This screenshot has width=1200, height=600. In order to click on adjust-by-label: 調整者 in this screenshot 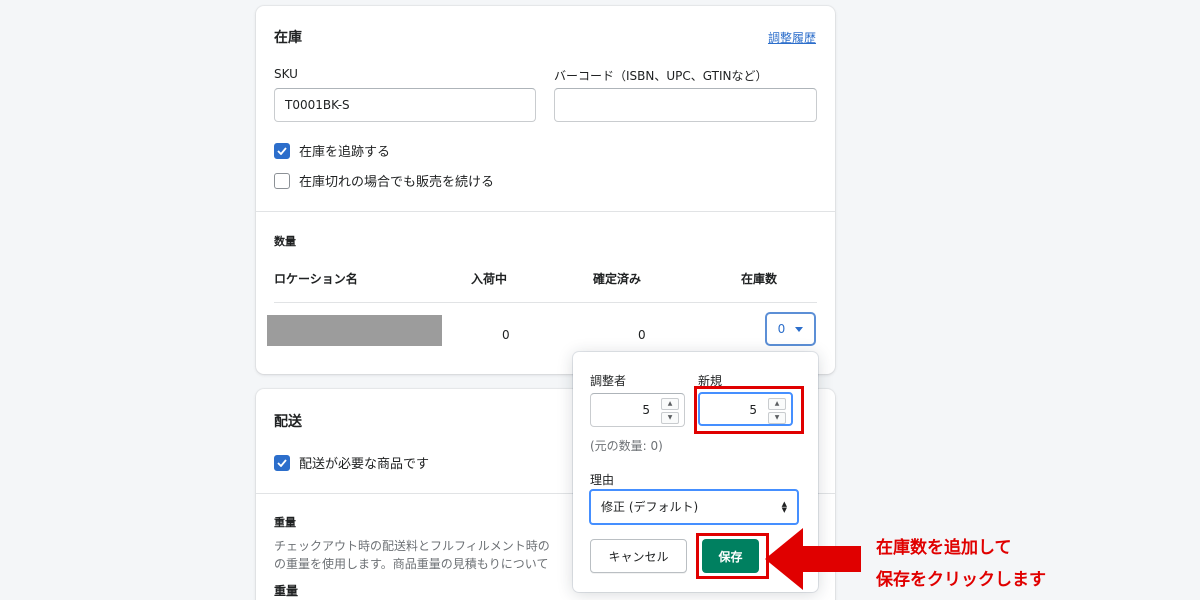, I will do `click(608, 381)`.